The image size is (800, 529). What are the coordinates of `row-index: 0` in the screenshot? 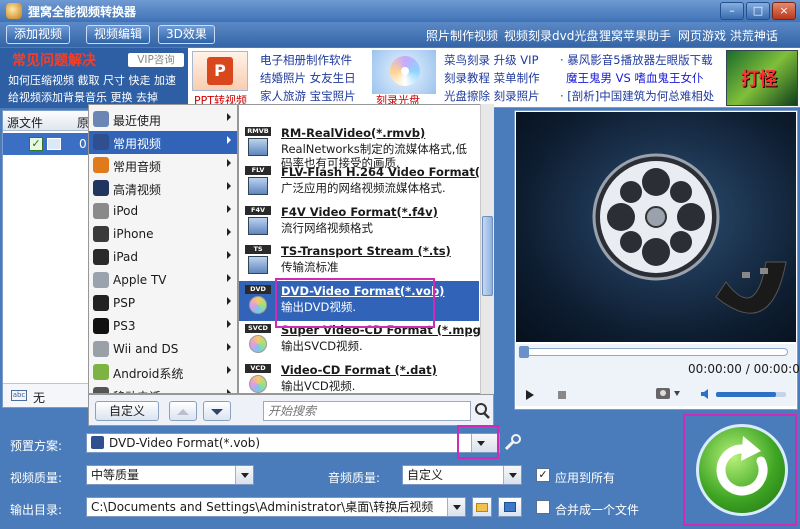 It's located at (83, 144).